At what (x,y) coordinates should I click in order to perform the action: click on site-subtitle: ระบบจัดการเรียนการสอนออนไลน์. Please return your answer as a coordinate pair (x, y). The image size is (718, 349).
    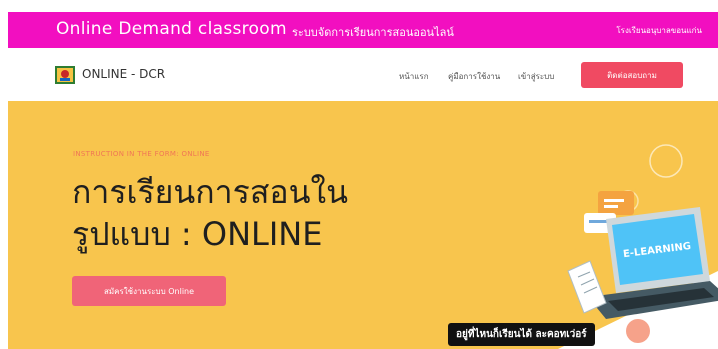
    Looking at the image, I should click on (373, 32).